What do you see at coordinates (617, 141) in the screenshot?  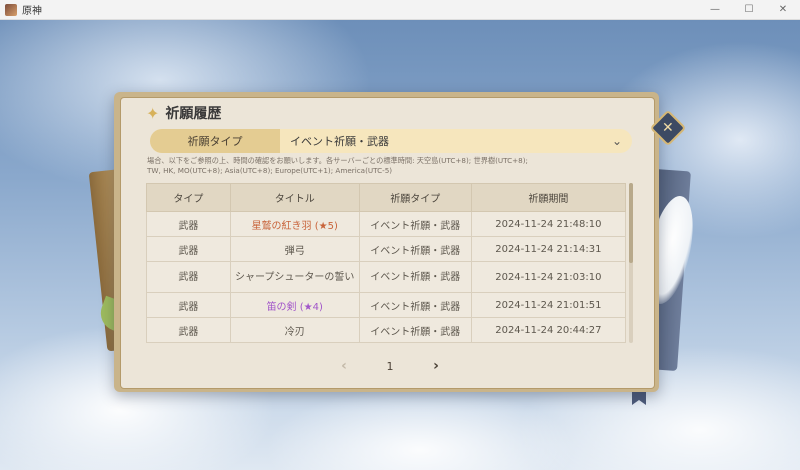 I see `chevron-down-icon: ⌄` at bounding box center [617, 141].